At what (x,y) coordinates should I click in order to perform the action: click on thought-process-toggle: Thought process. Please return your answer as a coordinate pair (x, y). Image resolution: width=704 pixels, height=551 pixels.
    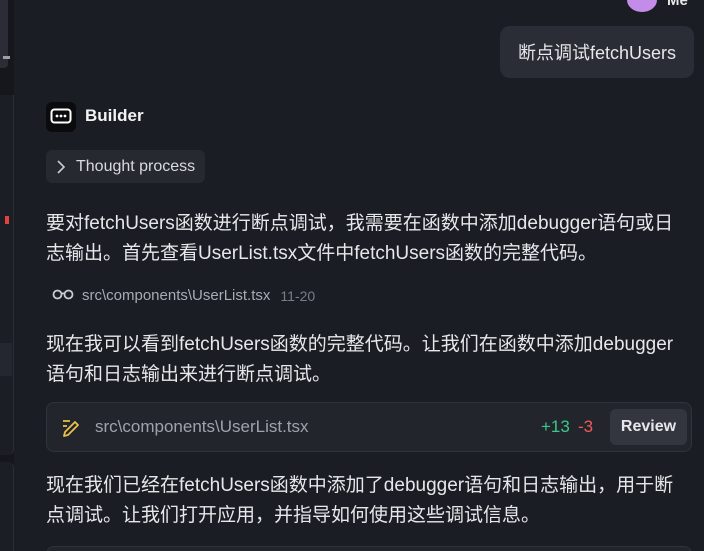
    Looking at the image, I should click on (126, 166).